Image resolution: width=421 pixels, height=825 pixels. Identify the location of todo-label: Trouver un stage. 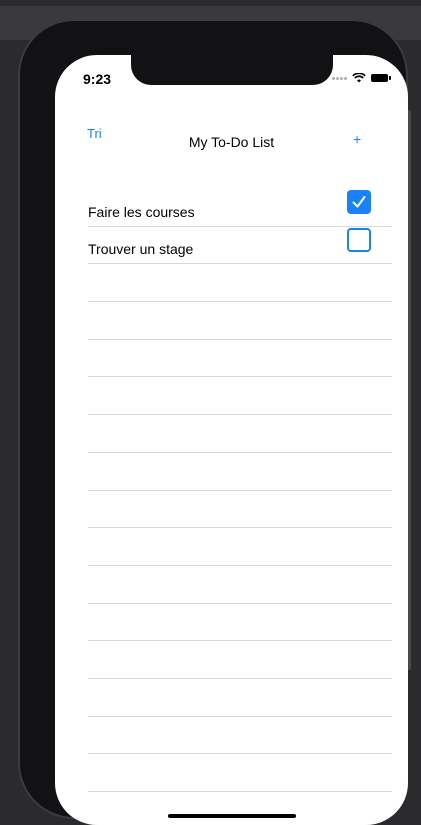
(141, 249).